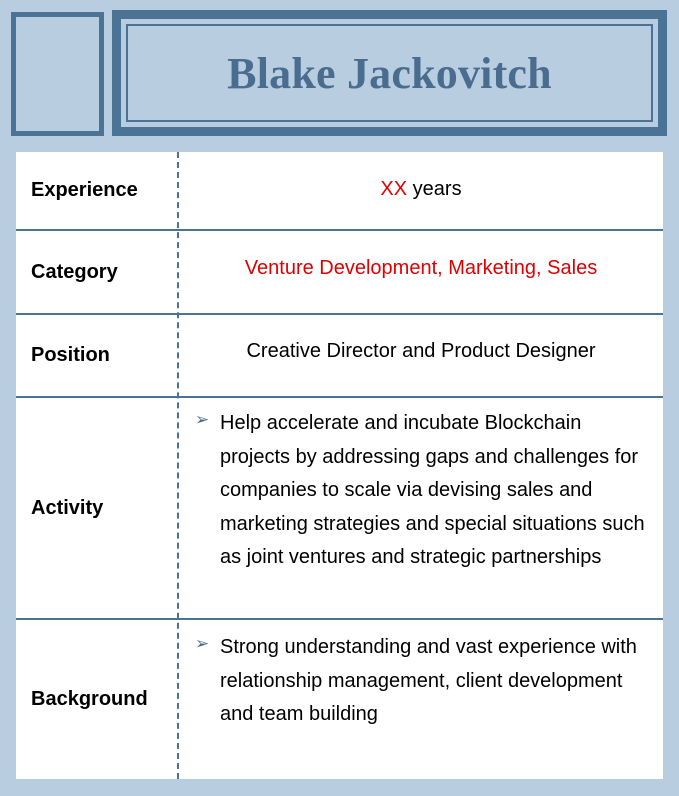  What do you see at coordinates (57, 74) in the screenshot?
I see `decorative-side-box` at bounding box center [57, 74].